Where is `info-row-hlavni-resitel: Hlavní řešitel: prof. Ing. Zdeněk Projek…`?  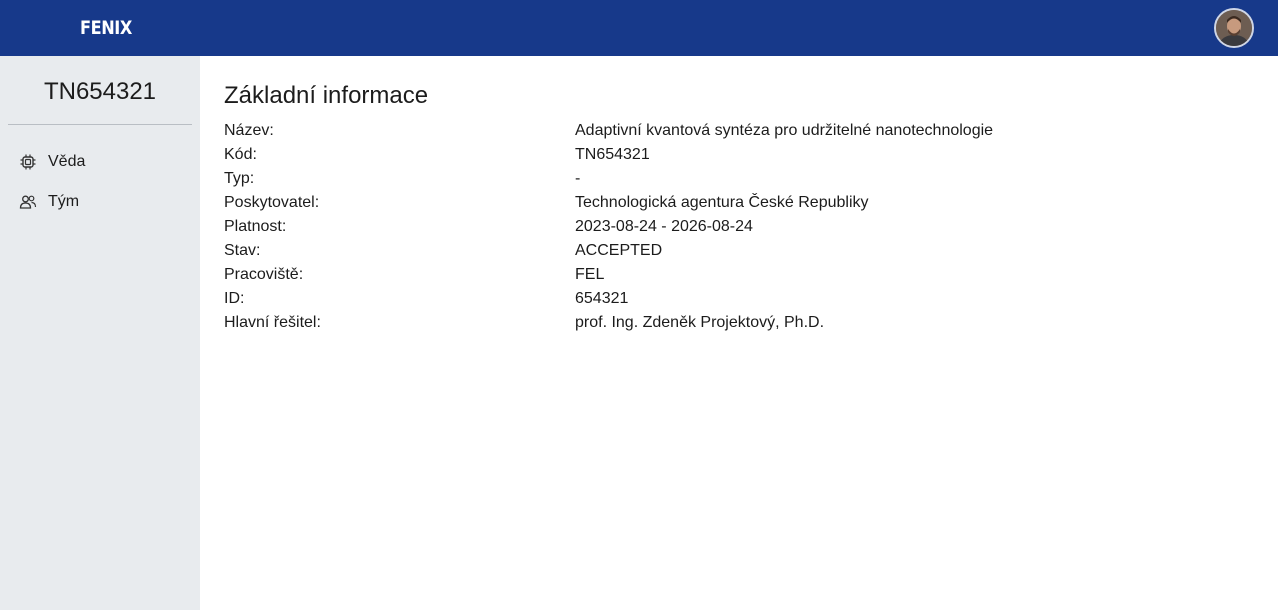
info-row-hlavni-resitel: Hlavní řešitel: prof. Ing. Zdeněk Projek… is located at coordinates (608, 323).